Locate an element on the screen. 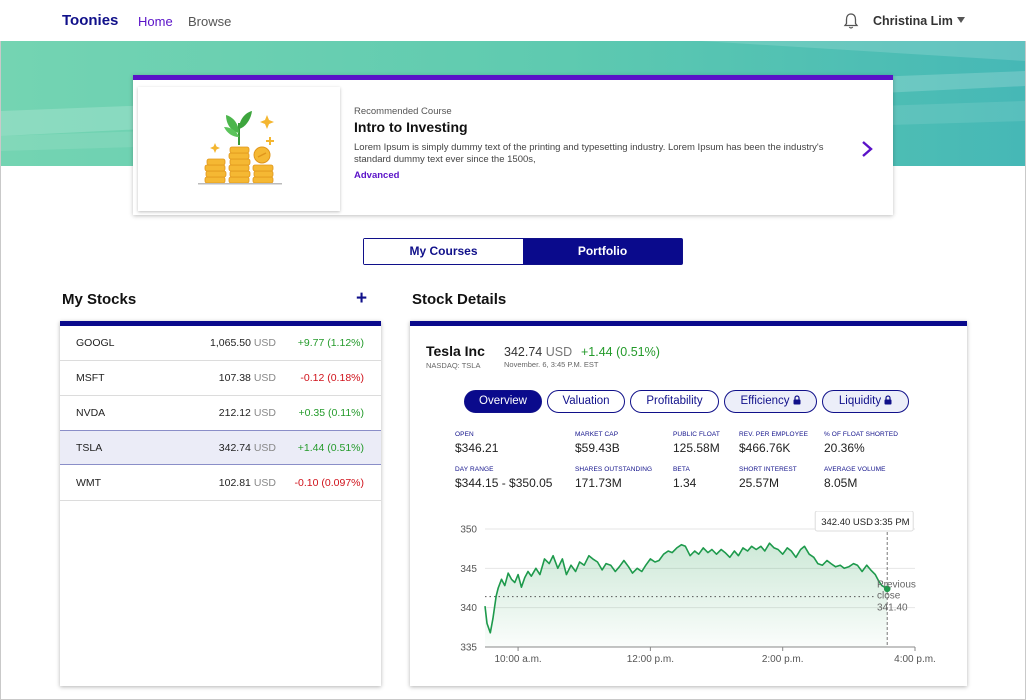 The height and width of the screenshot is (700, 1026). stat-day-range-value: $344.15 - $350.05 is located at coordinates (504, 483).